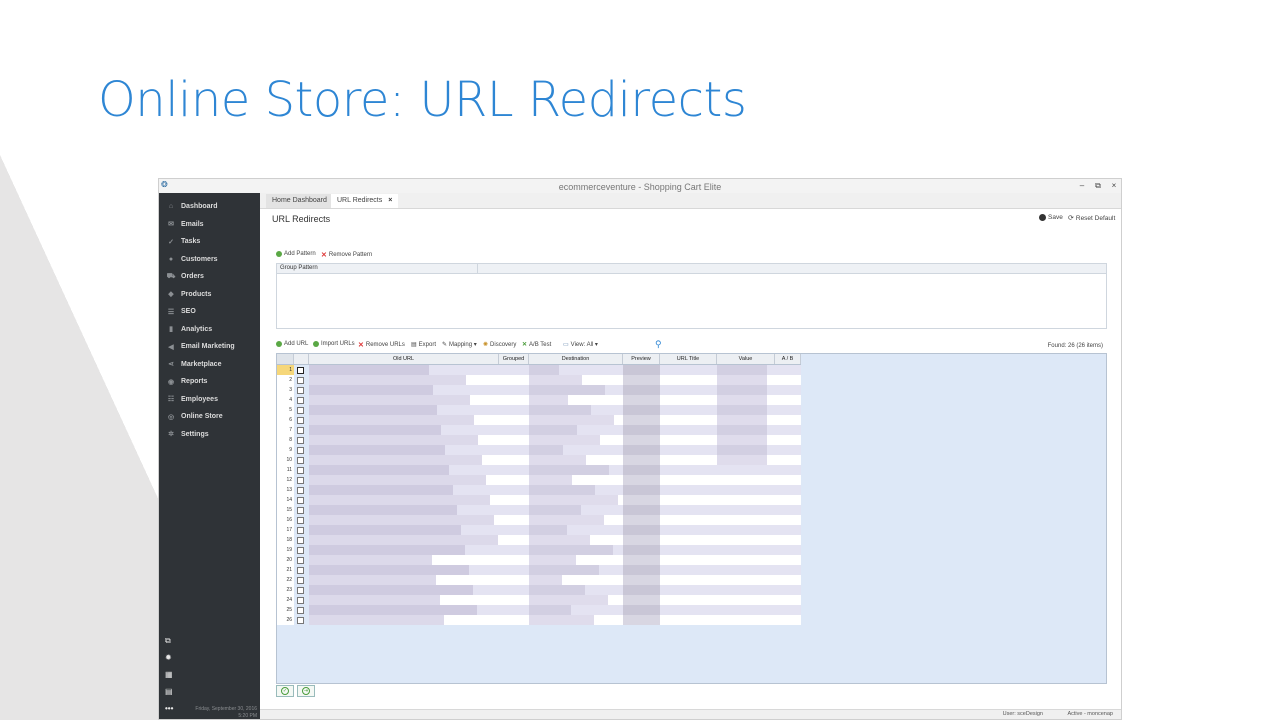  Describe the element at coordinates (788, 359) in the screenshot. I see `column-ab: A / B` at that location.